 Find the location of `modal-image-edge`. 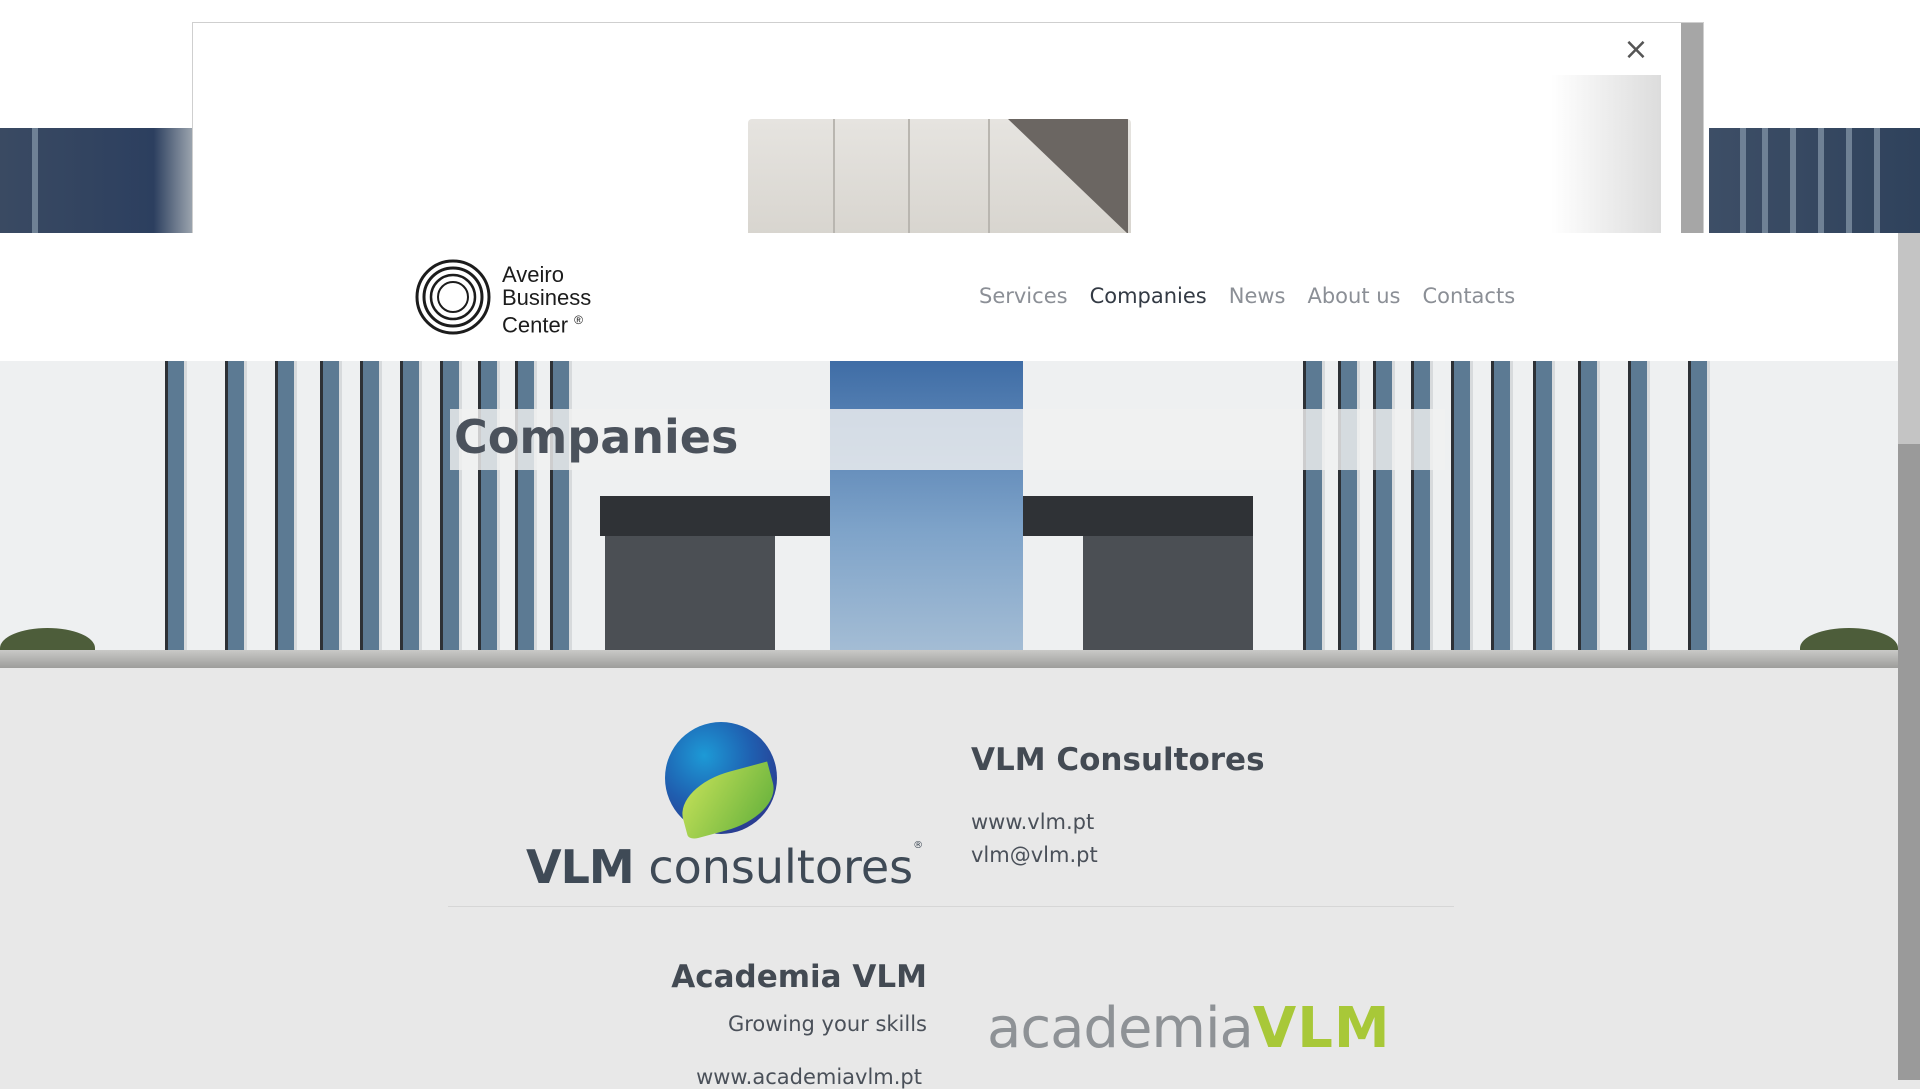

modal-image-edge is located at coordinates (1606, 154).